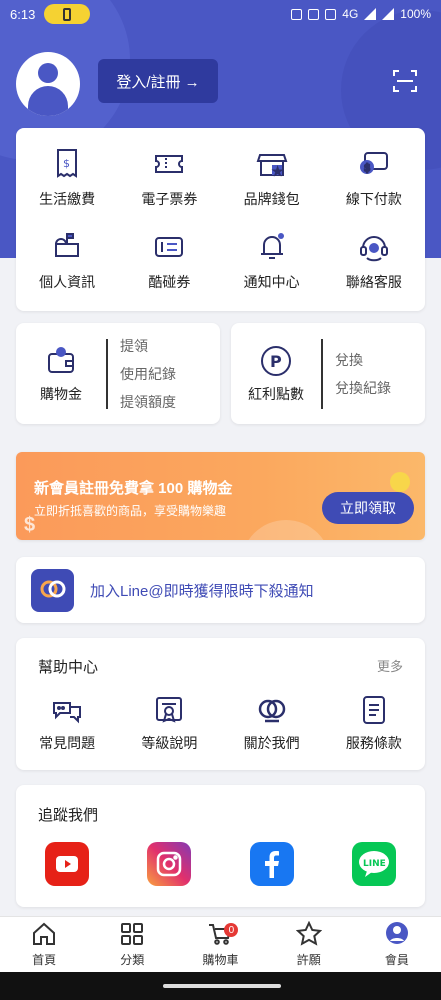  What do you see at coordinates (68, 667) in the screenshot?
I see `help-center-title: 幫助中心` at bounding box center [68, 667].